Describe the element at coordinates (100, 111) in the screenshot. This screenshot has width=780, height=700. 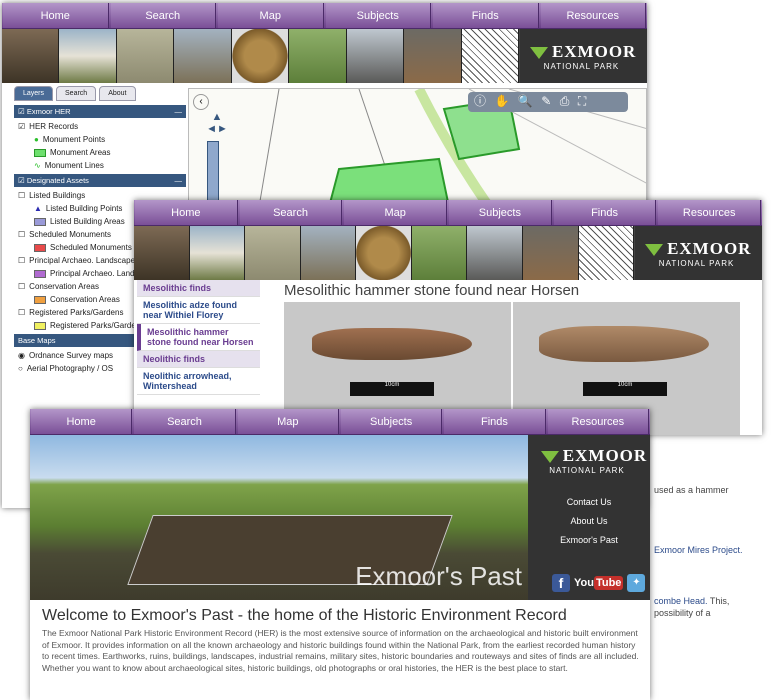
I see `group-exmoor-her: ☑ Exmoor HER —` at that location.